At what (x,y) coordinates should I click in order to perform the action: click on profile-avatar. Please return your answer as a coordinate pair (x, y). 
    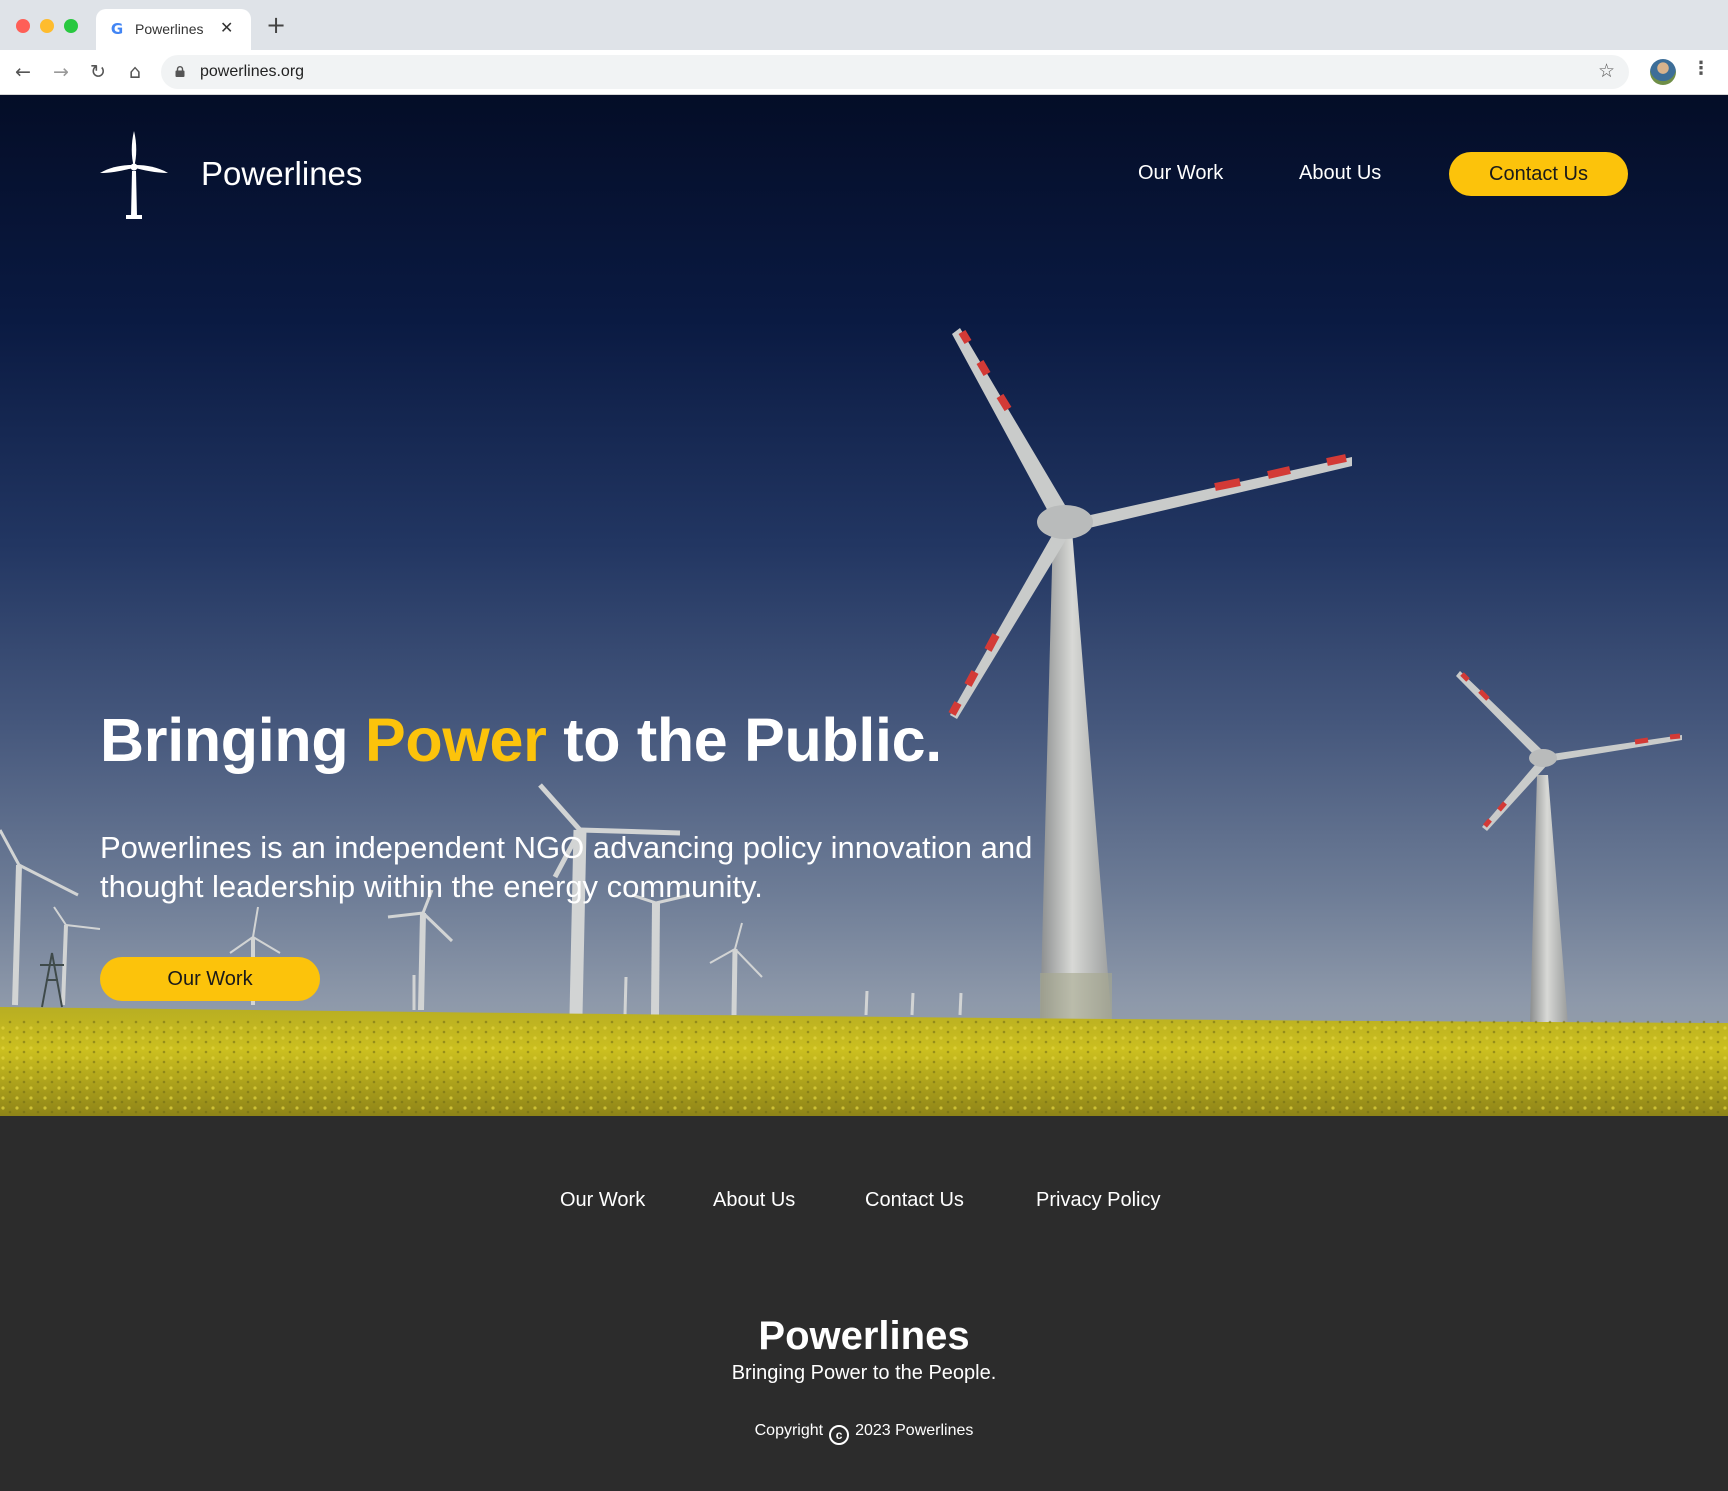
    Looking at the image, I should click on (1663, 72).